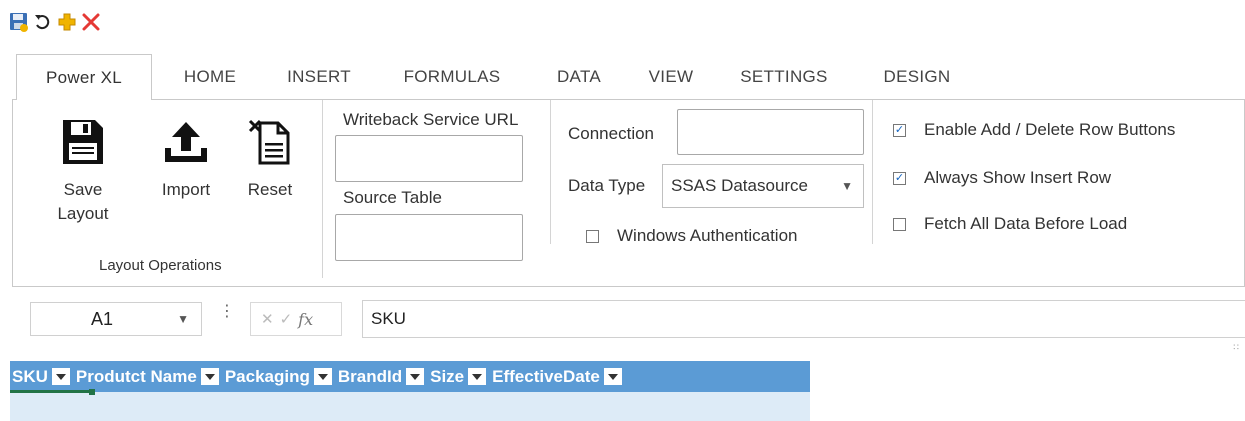 This screenshot has height=421, width=1245. What do you see at coordinates (803, 319) in the screenshot?
I see `formula-input: SKU` at bounding box center [803, 319].